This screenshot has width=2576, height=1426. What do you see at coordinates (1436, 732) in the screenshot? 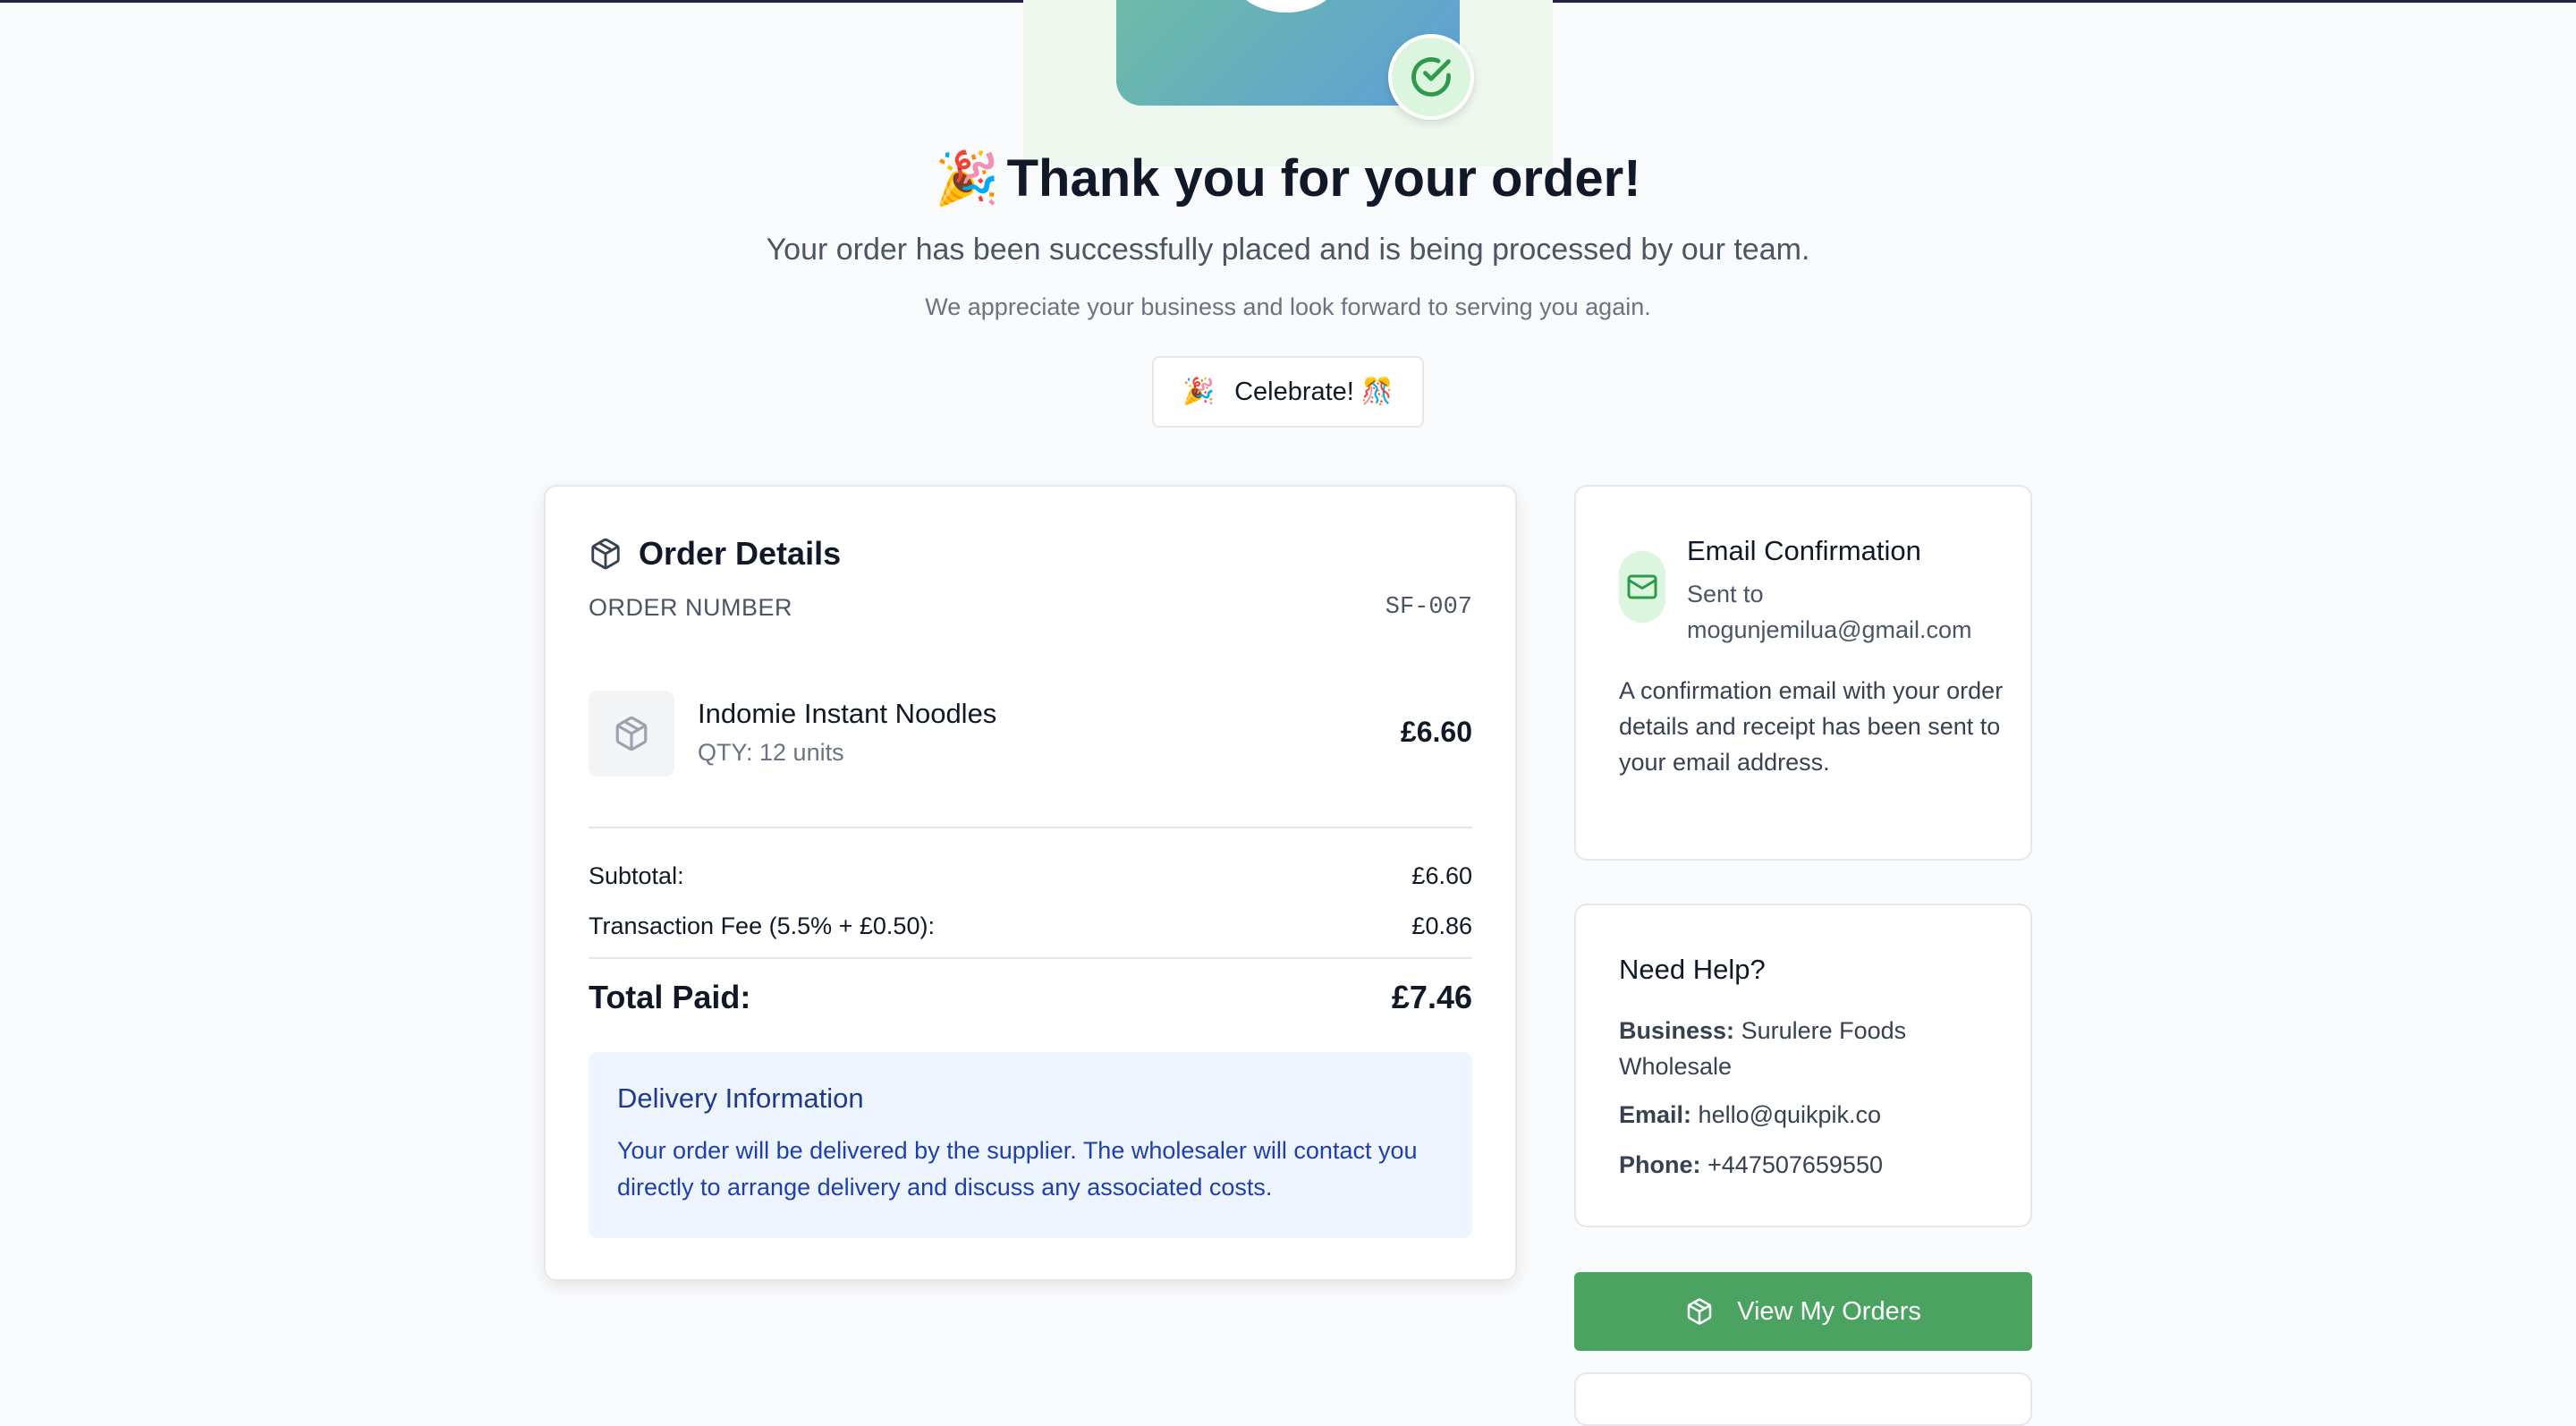
I see `item-price: £6.60` at bounding box center [1436, 732].